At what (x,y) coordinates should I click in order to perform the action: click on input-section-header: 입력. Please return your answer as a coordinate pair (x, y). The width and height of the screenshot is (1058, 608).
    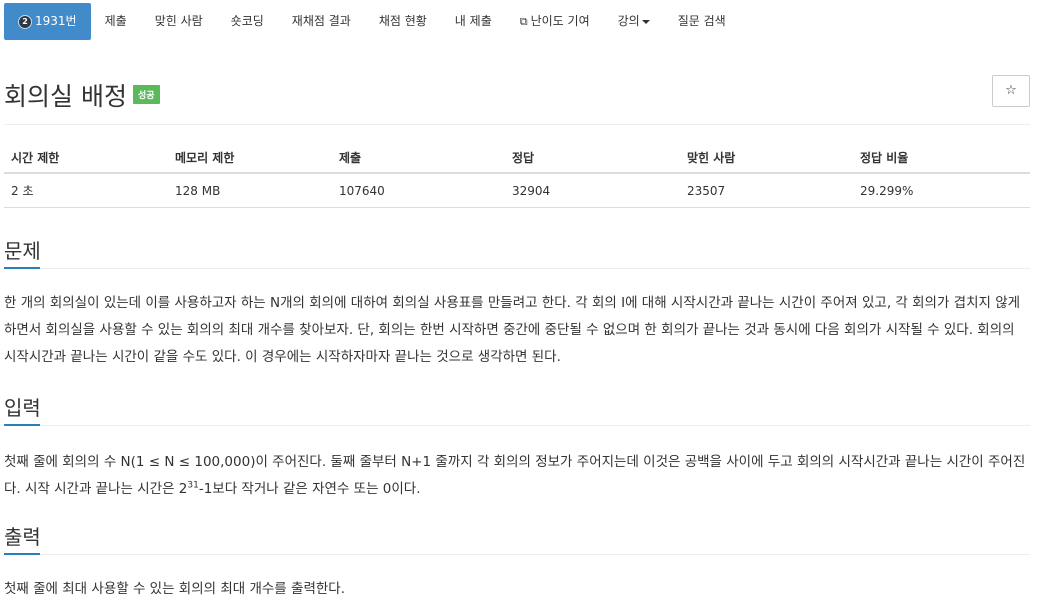
    Looking at the image, I should click on (517, 409).